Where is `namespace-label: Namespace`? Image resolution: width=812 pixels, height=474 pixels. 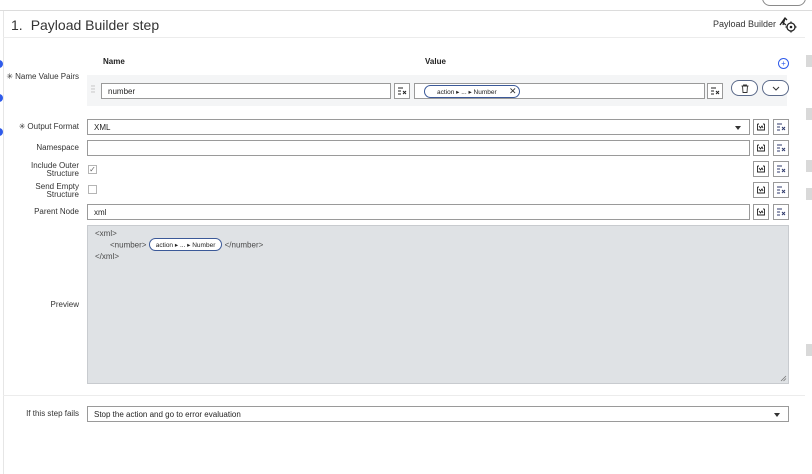
namespace-label: Namespace is located at coordinates (57, 147).